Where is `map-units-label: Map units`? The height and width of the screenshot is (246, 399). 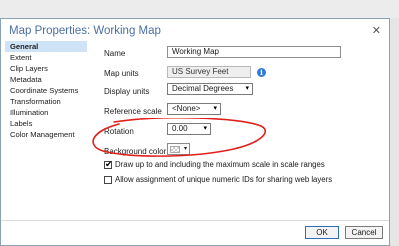 map-units-label: Map units is located at coordinates (121, 73).